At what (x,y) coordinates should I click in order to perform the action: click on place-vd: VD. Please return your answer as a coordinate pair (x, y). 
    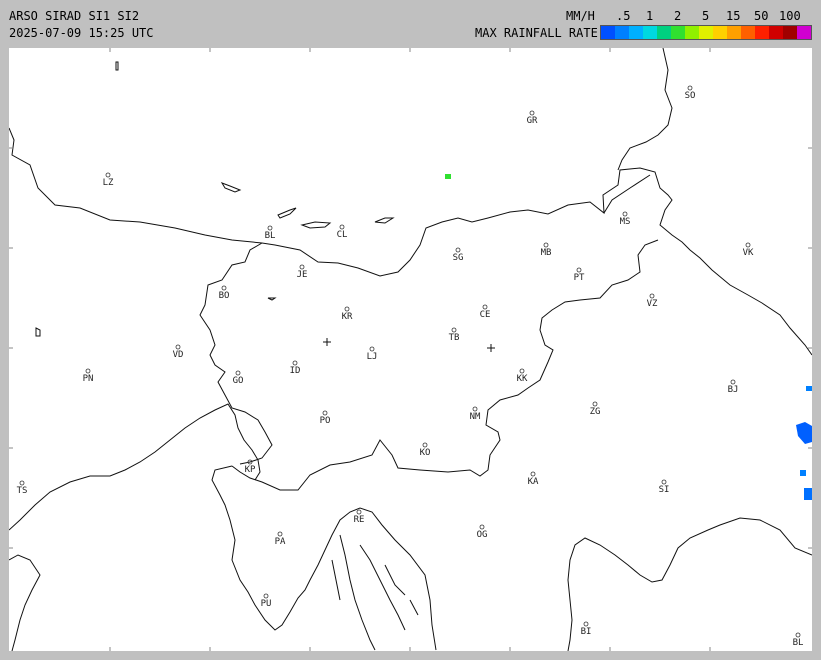
    Looking at the image, I should click on (178, 352).